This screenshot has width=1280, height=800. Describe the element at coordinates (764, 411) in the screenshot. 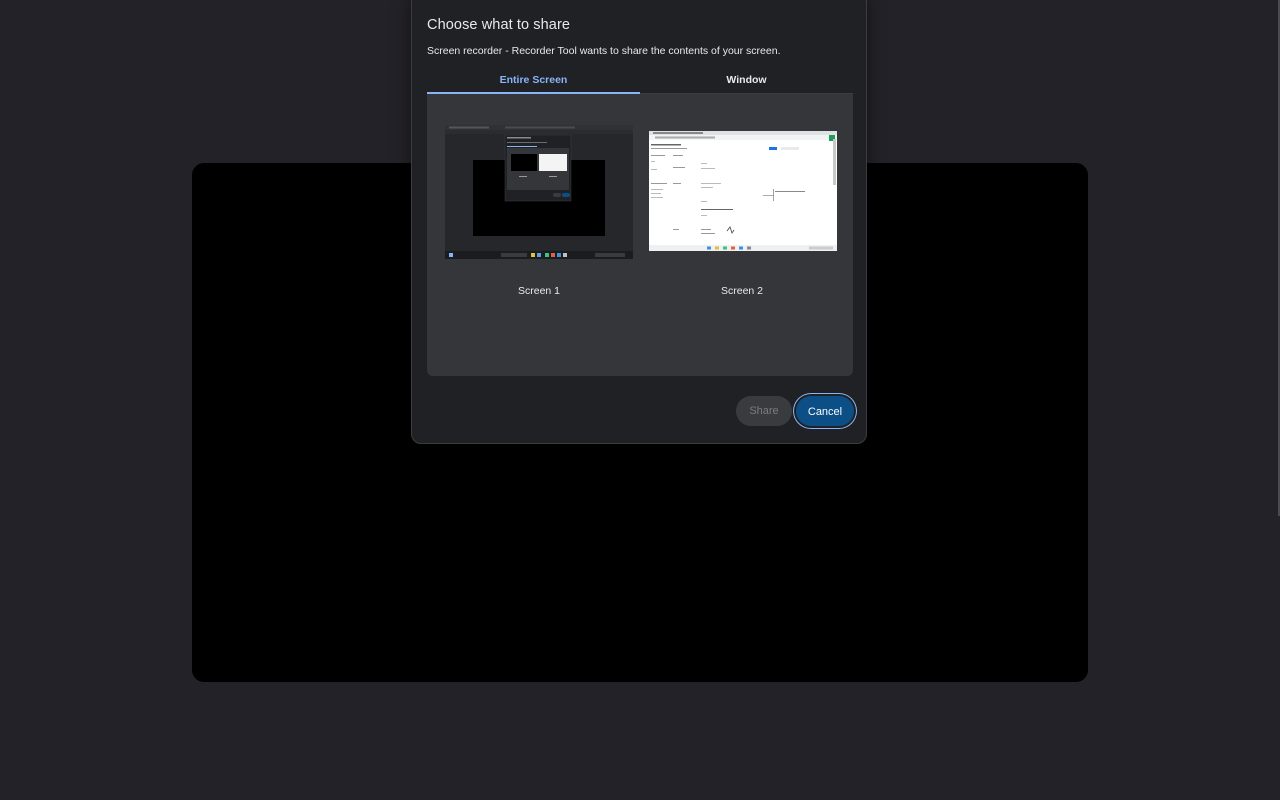

I see `share-button: Share` at that location.